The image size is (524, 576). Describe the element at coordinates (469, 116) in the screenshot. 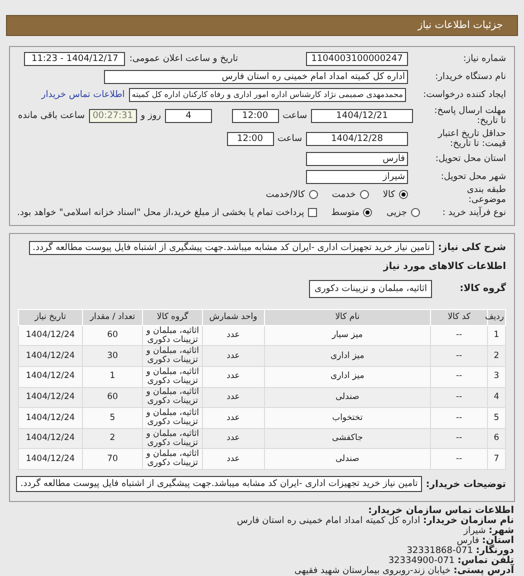

I see `field-label: مهلت ارسال پاسخ: تا تاریخ:` at that location.